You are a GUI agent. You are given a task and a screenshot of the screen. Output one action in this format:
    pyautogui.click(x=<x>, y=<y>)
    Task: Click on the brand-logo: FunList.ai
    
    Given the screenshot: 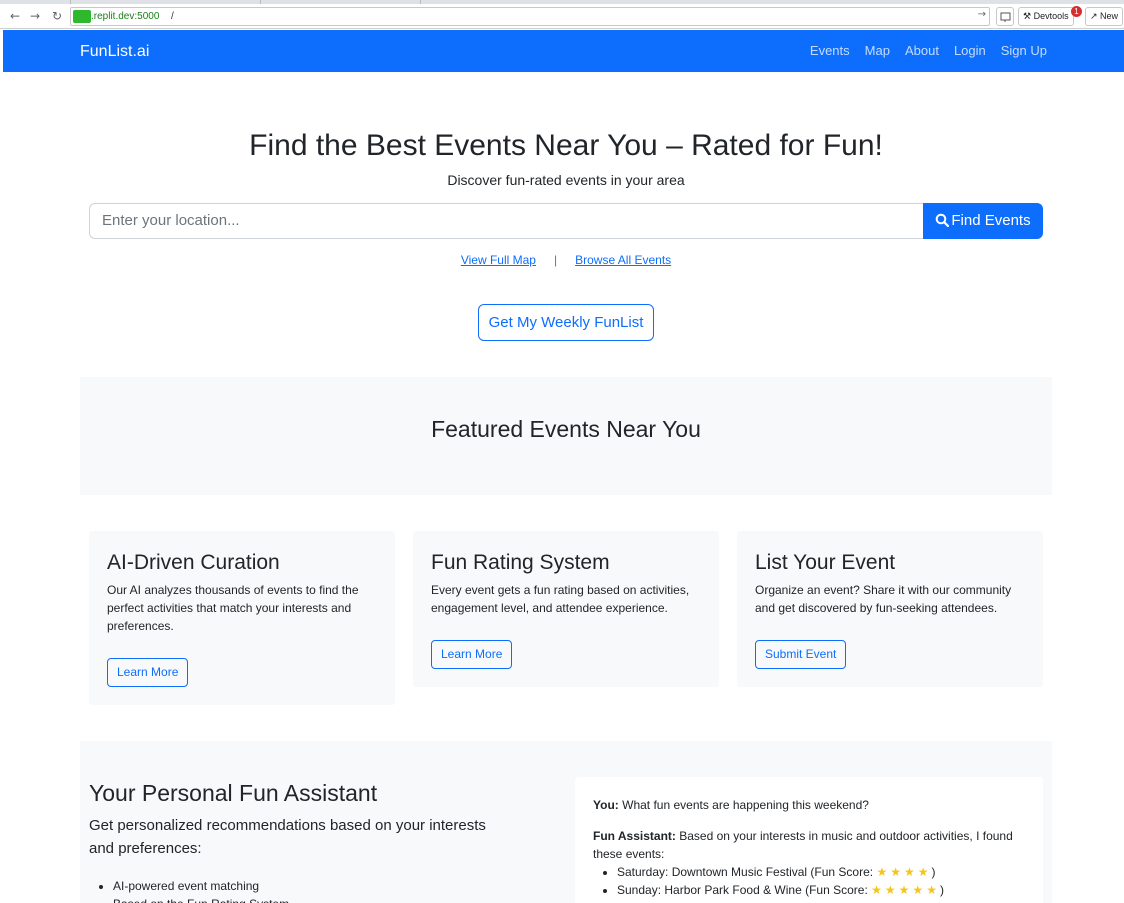 What is the action you would take?
    pyautogui.click(x=114, y=52)
    